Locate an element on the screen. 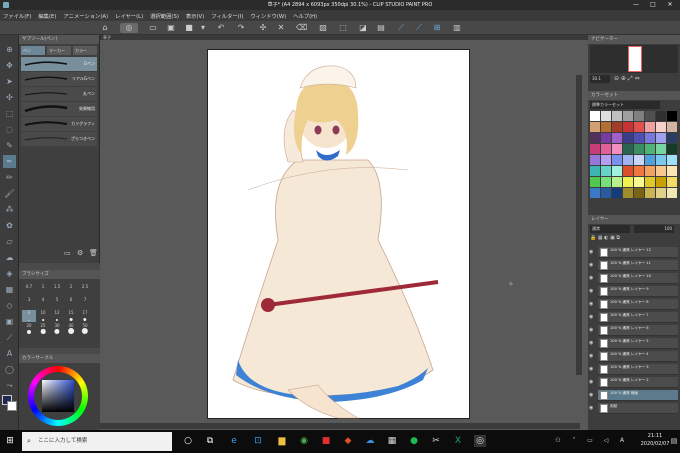 The image size is (680, 453). blend-mode-select: 通常 is located at coordinates (610, 229).